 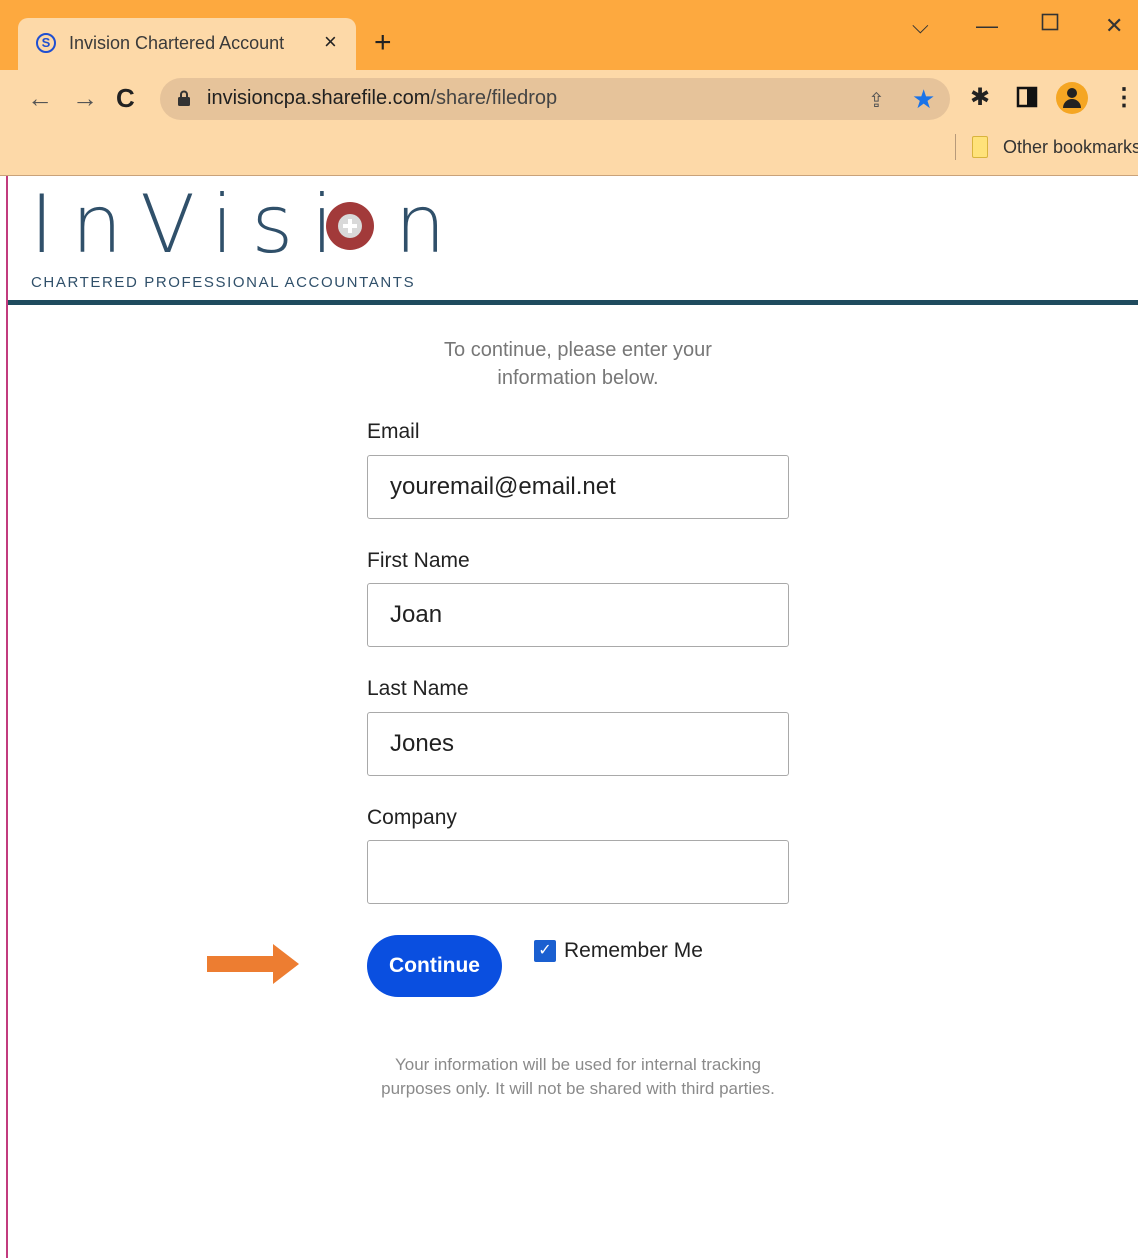 I want to click on last-name-field, so click(x=578, y=744).